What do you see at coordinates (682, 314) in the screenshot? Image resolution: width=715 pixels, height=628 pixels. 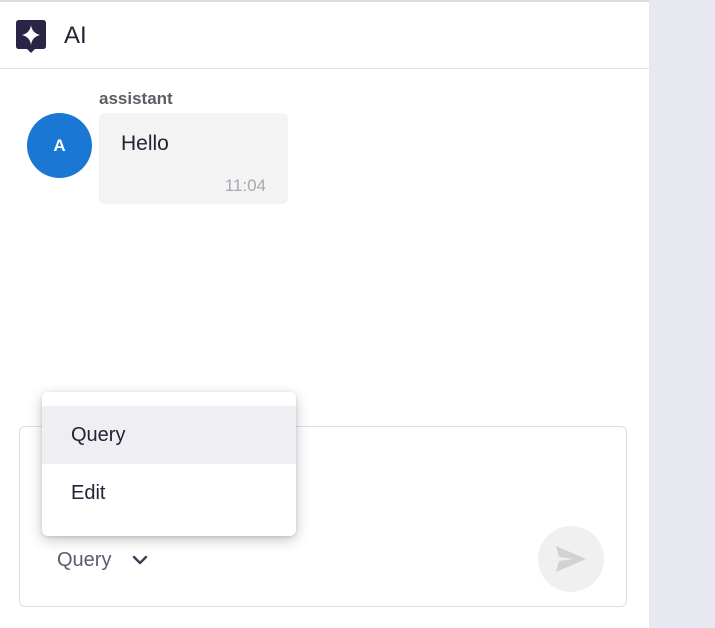 I see `side-panel-background` at bounding box center [682, 314].